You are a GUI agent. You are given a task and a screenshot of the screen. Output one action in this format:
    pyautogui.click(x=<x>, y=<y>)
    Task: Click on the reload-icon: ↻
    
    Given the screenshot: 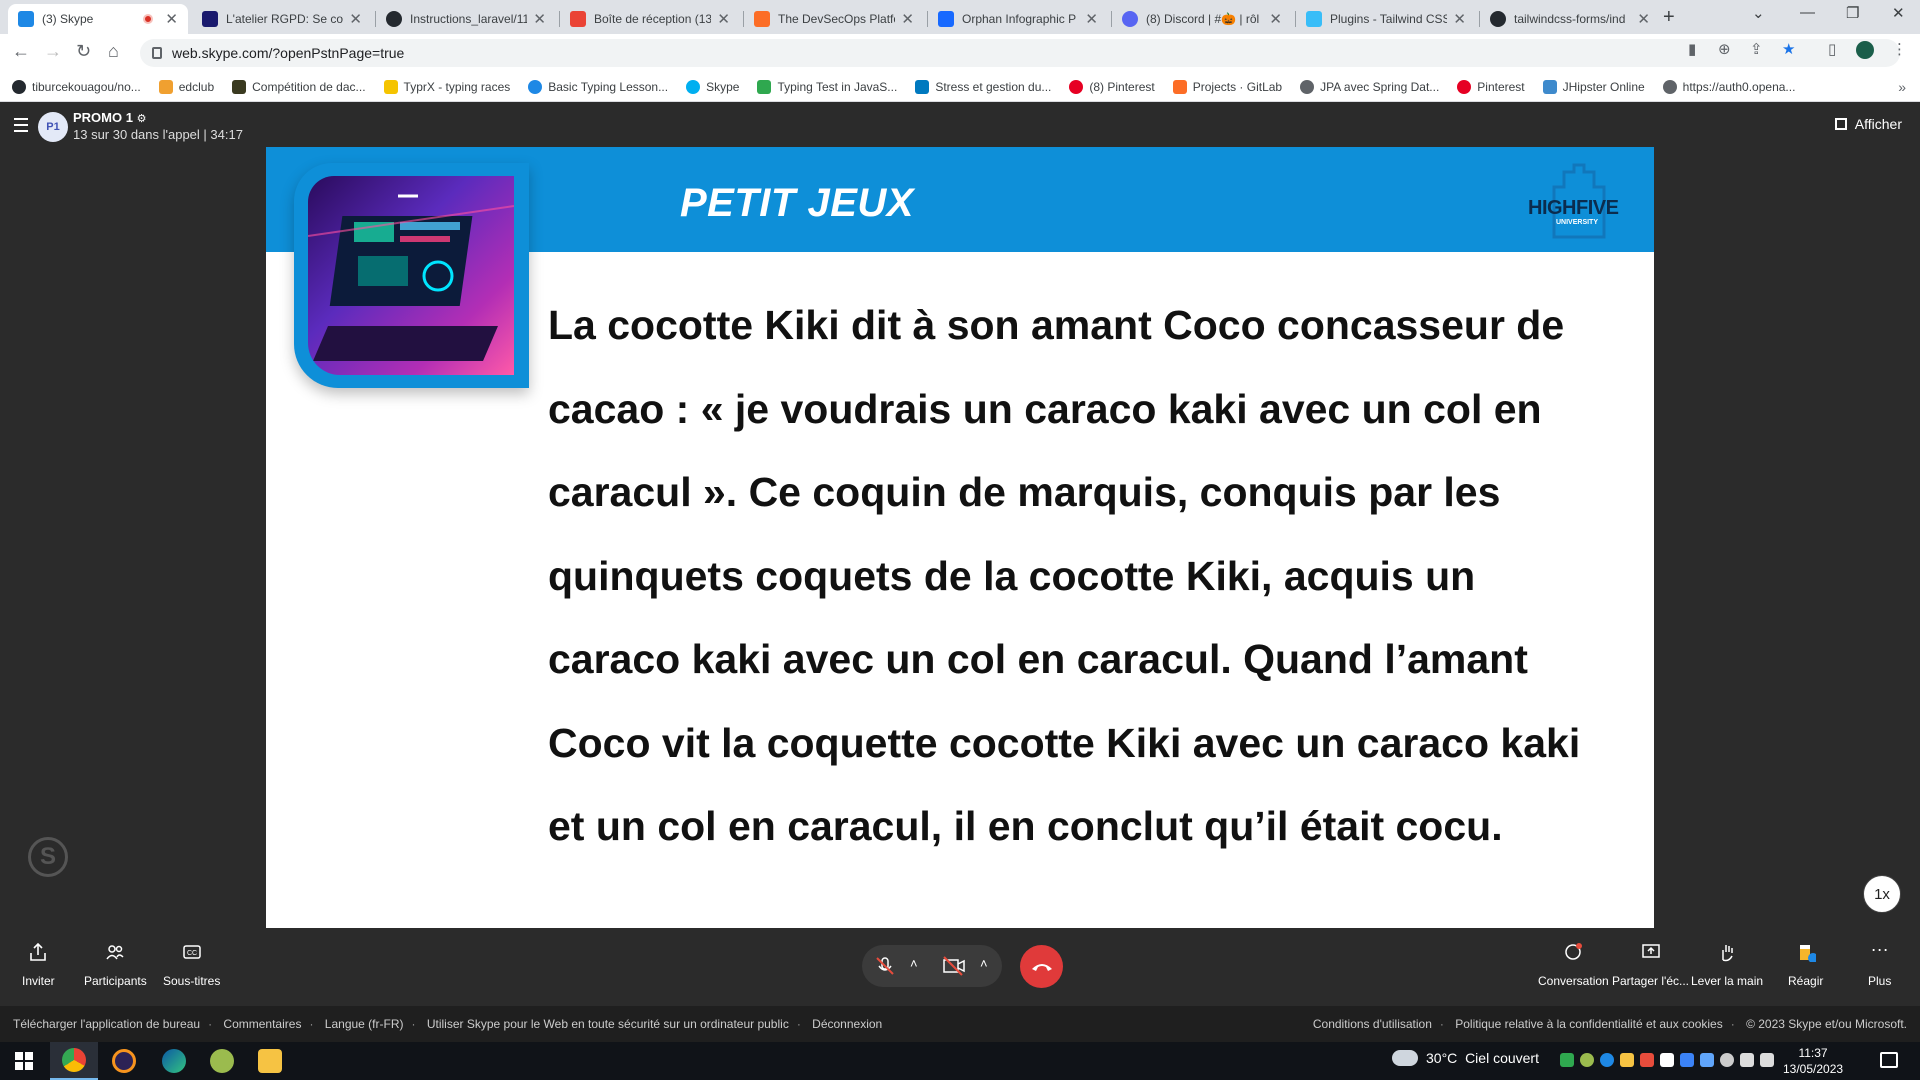 What is the action you would take?
    pyautogui.click(x=83, y=51)
    